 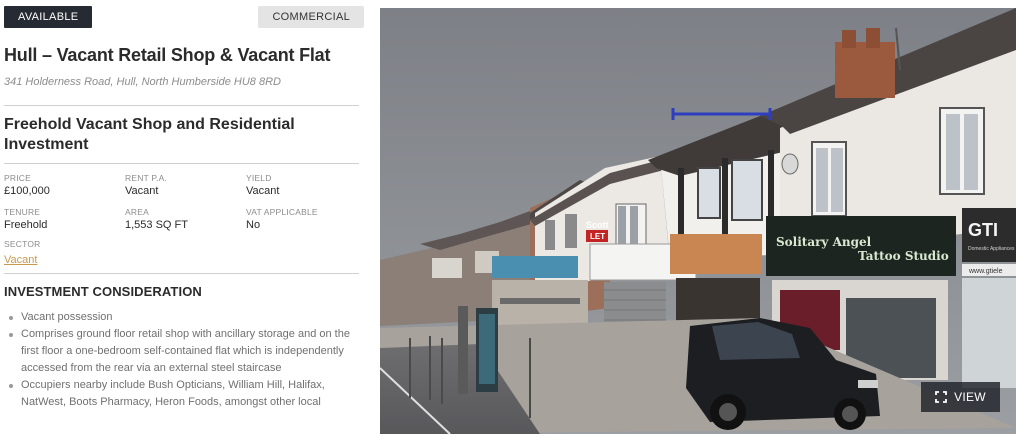 I want to click on rent-value: Vacant, so click(x=142, y=191).